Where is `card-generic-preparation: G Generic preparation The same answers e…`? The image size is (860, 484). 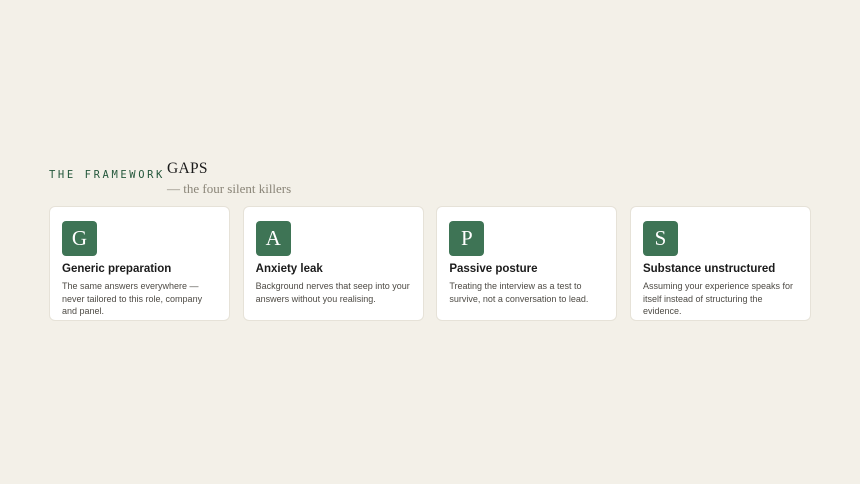 card-generic-preparation: G Generic preparation The same answers e… is located at coordinates (139, 263).